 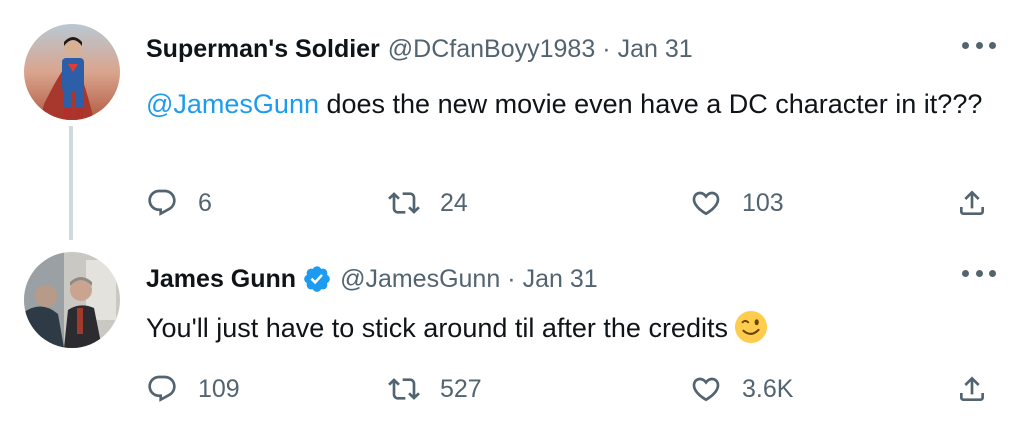 I want to click on display-name: James Gunn, so click(x=221, y=279).